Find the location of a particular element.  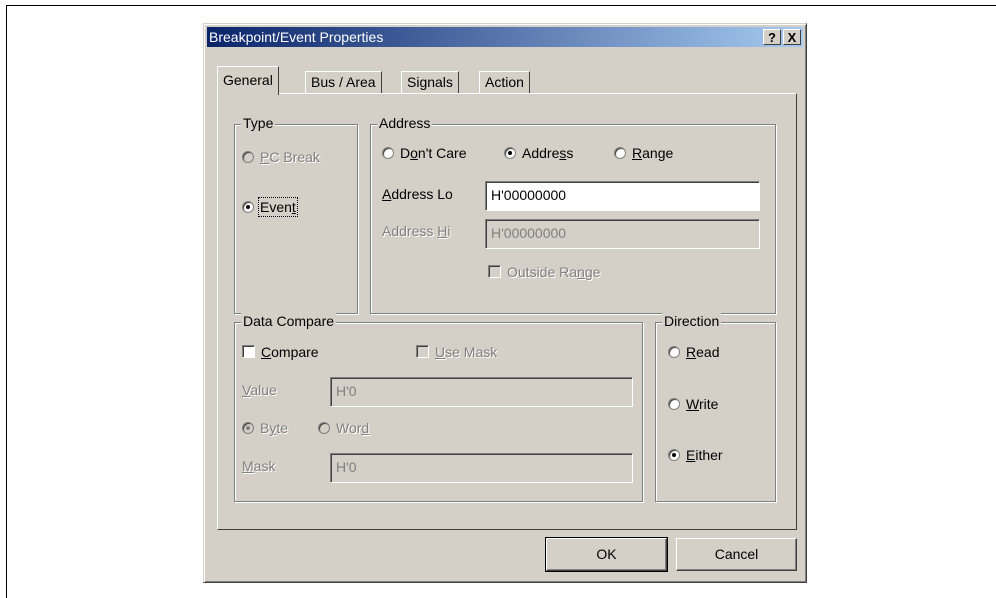

dont-care-label: Don't Care is located at coordinates (433, 153).